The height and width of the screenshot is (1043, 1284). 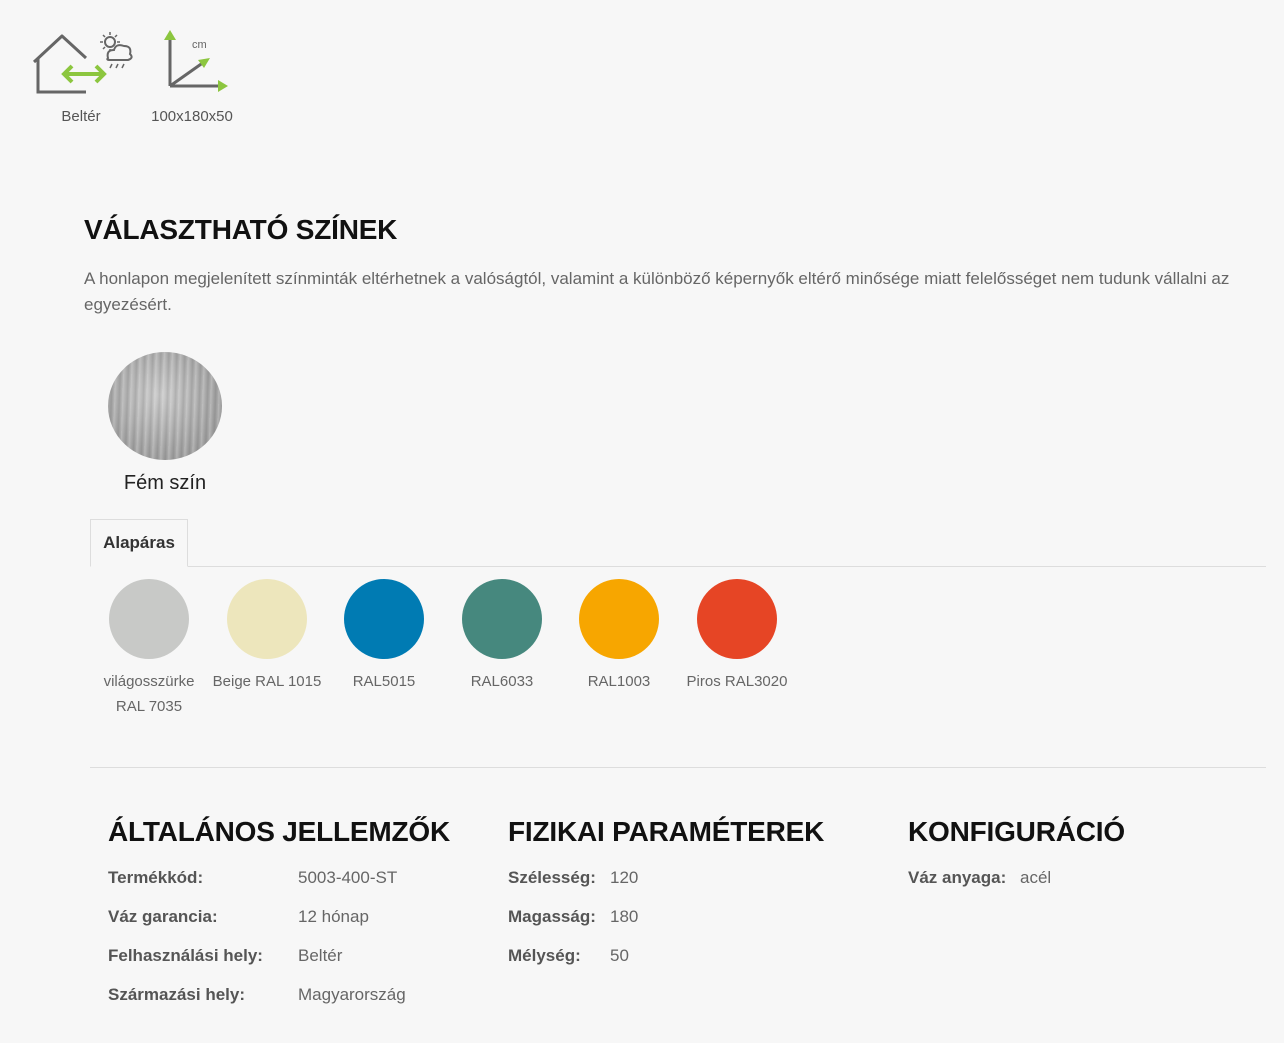 I want to click on color-swatch-ral3020: Piros RAL3020, so click(x=737, y=636).